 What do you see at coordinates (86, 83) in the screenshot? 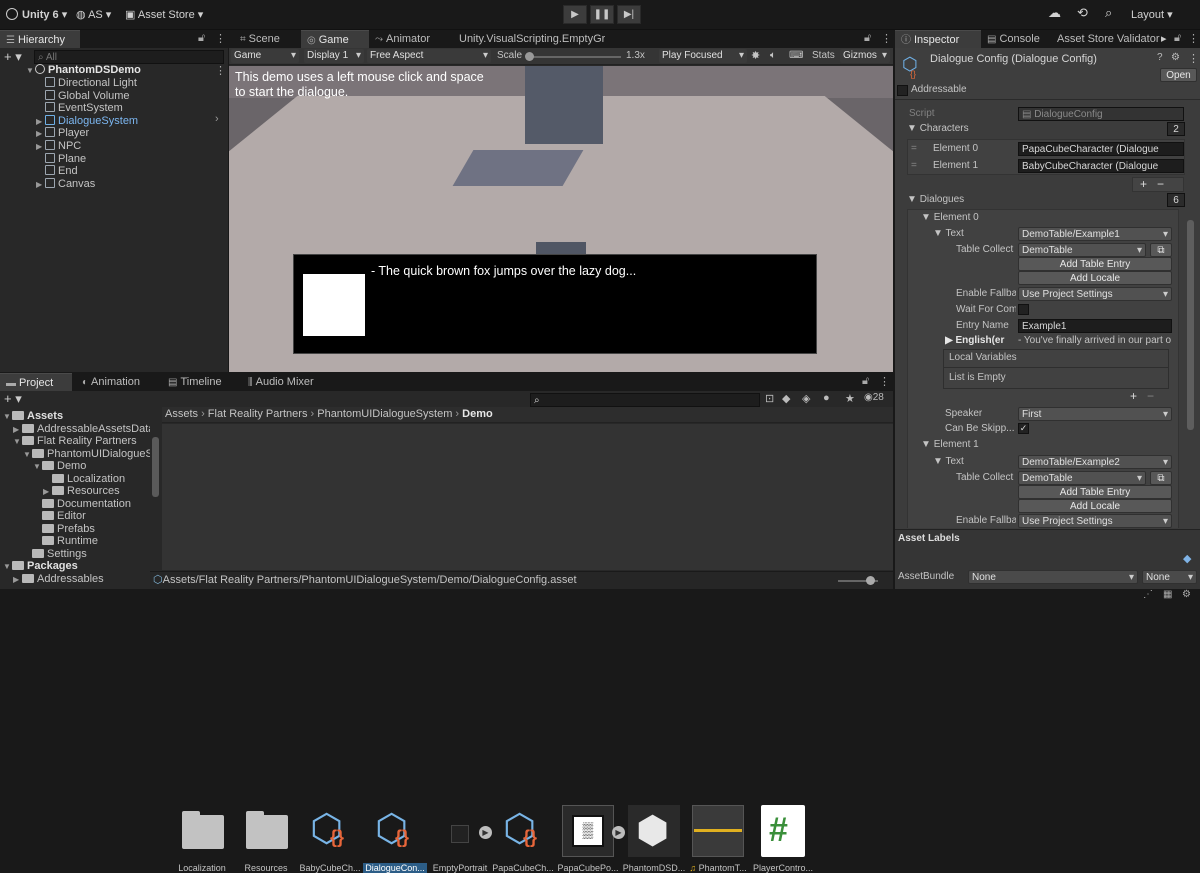
I see `hierarchy-item: Directional Light` at bounding box center [86, 83].